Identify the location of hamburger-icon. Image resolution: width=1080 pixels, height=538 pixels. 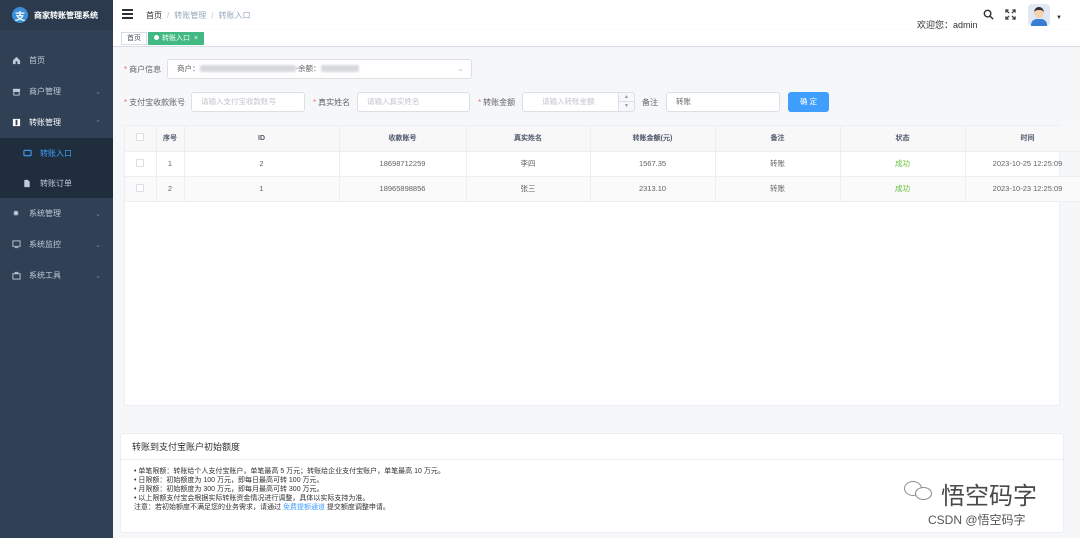
(127, 14).